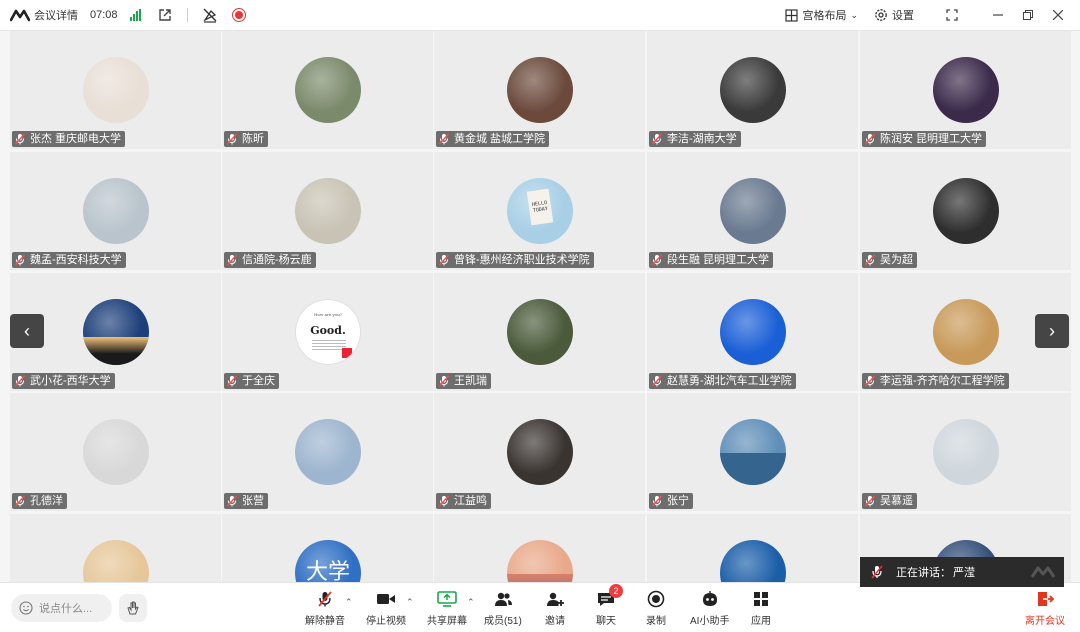 Image resolution: width=1080 pixels, height=632 pixels. I want to click on participant-name-tag: 江益鸣, so click(463, 501).